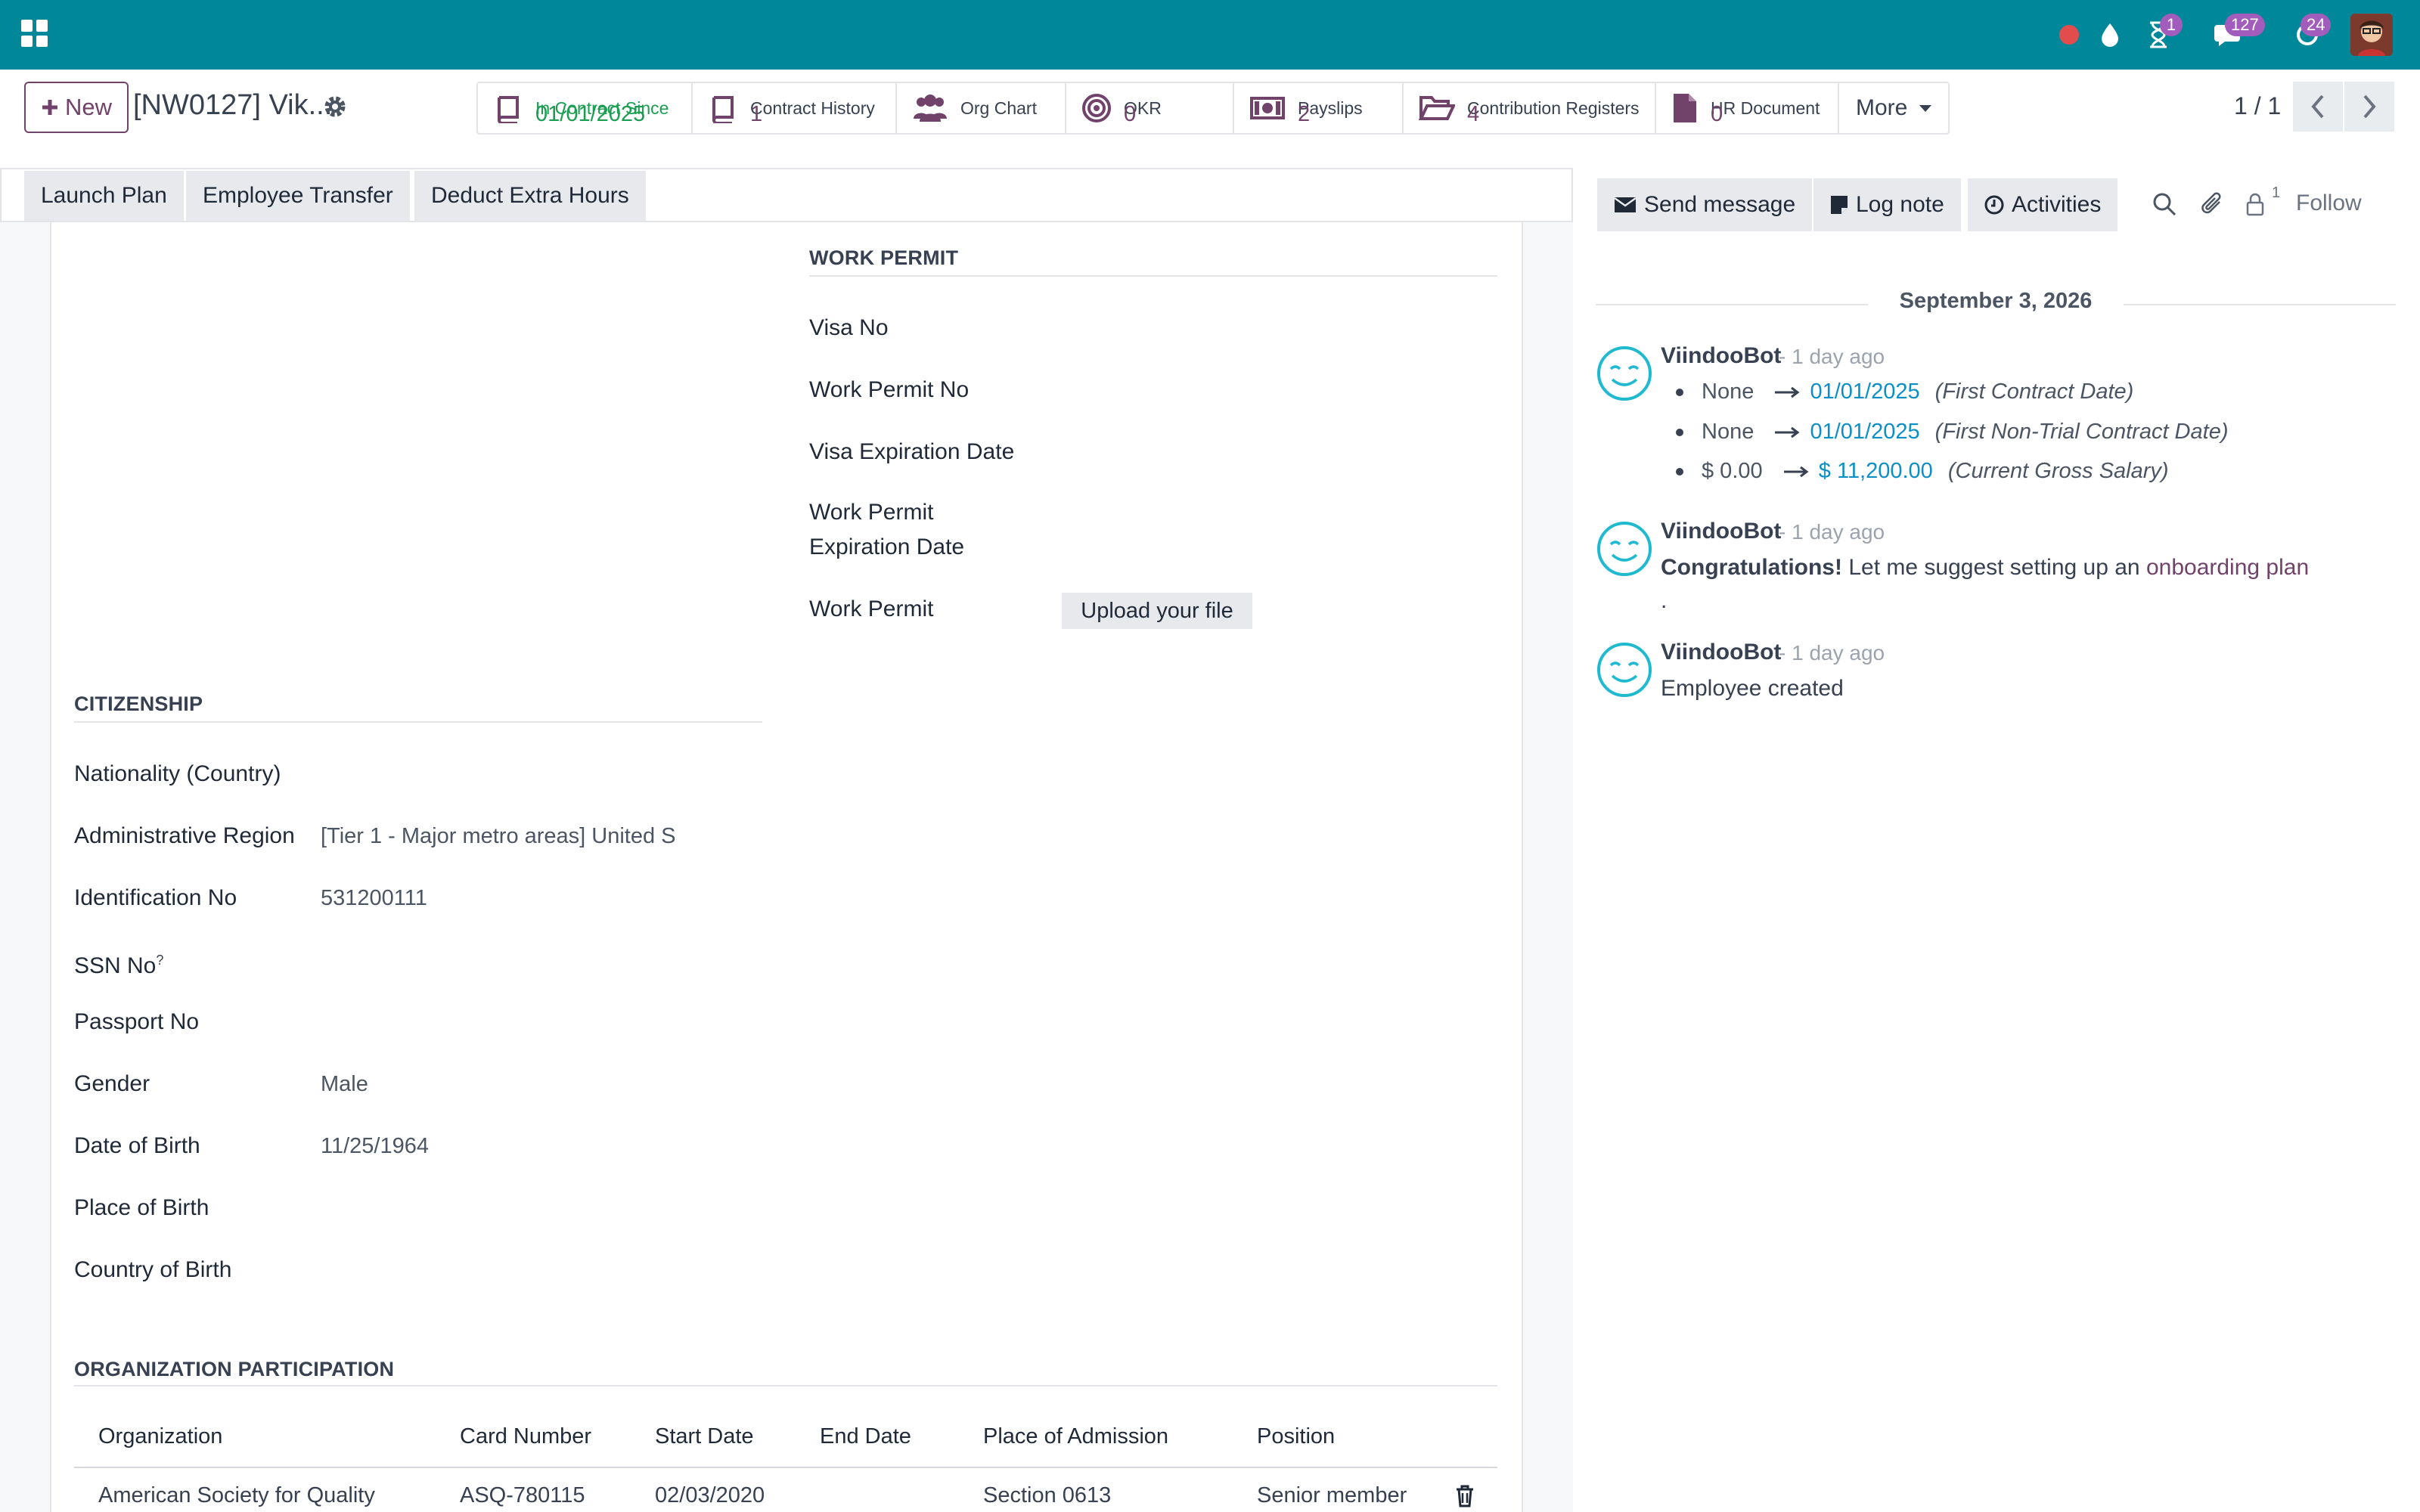 This screenshot has width=2420, height=1512. Describe the element at coordinates (2058, 471) in the screenshot. I see `tracking-field: (Current Gross Salary)` at that location.